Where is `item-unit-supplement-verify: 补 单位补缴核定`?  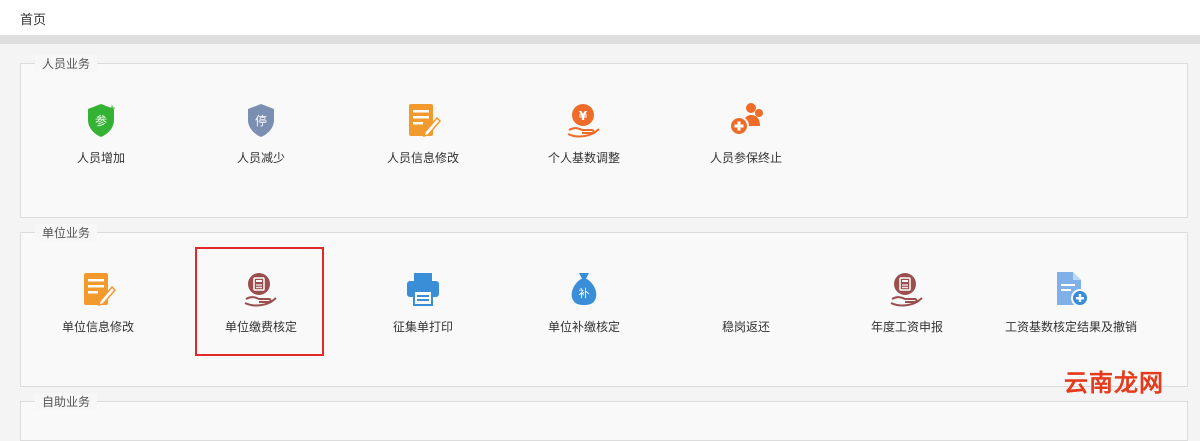
item-unit-supplement-verify: 补 单位补缴核定 is located at coordinates (584, 302).